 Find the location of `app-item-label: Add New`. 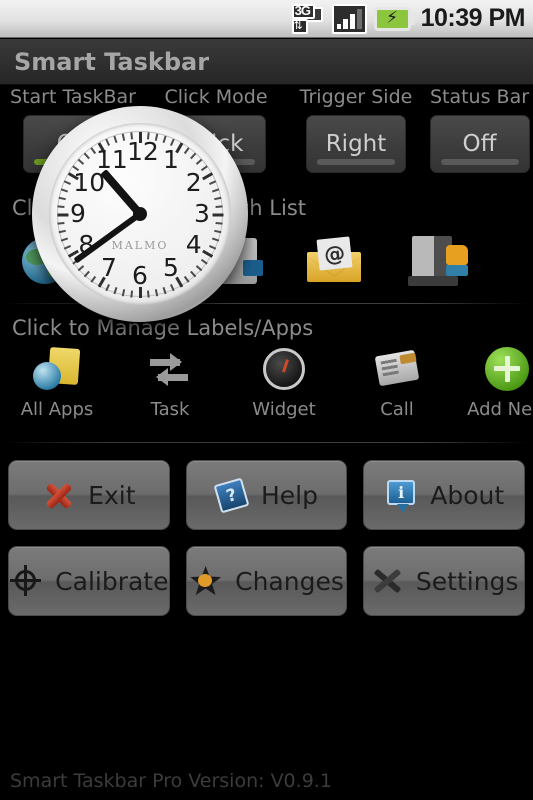

app-item-label: Add New is located at coordinates (500, 409).